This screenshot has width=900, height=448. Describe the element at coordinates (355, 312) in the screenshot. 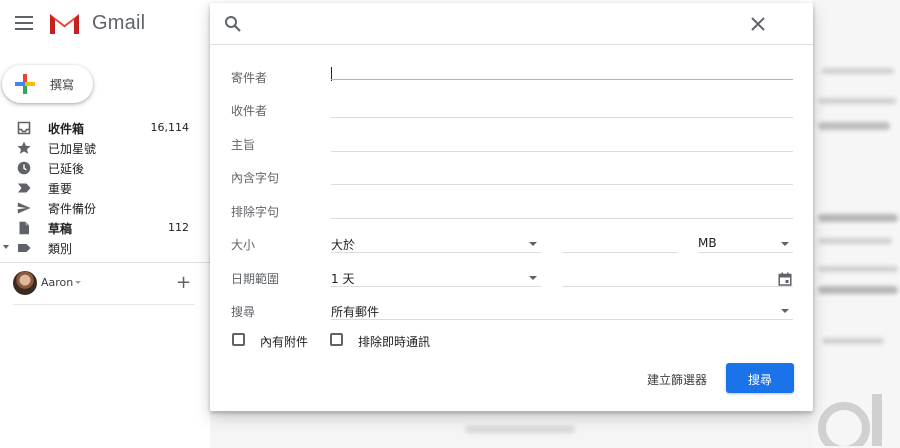

I see `search-in-value: 所有郵件` at that location.